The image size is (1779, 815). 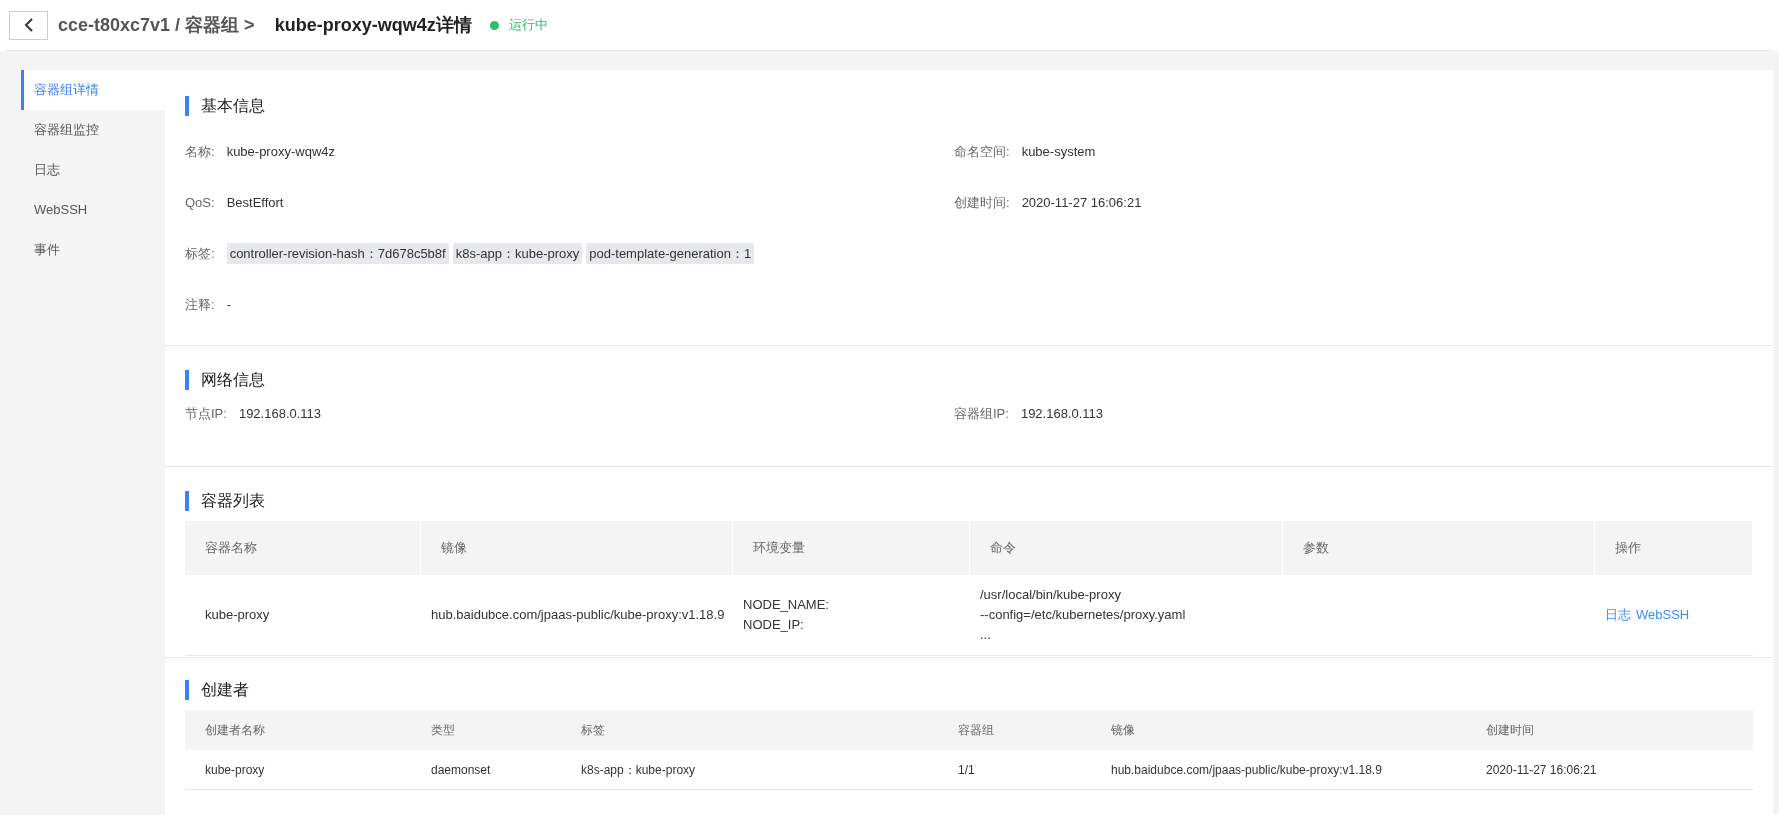 I want to click on field-value: kube-system, so click(x=1058, y=151).